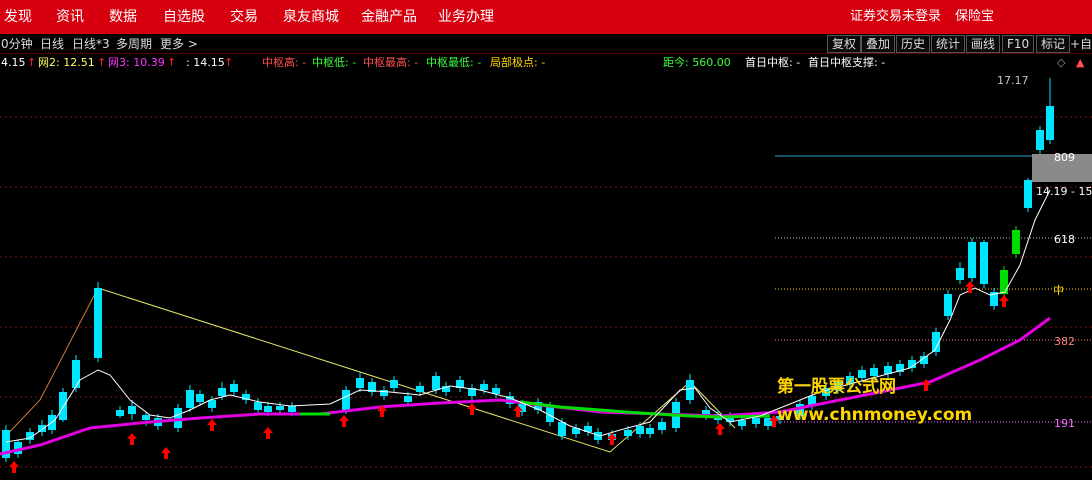  What do you see at coordinates (844, 44) in the screenshot?
I see `adjust-button: 复权` at bounding box center [844, 44].